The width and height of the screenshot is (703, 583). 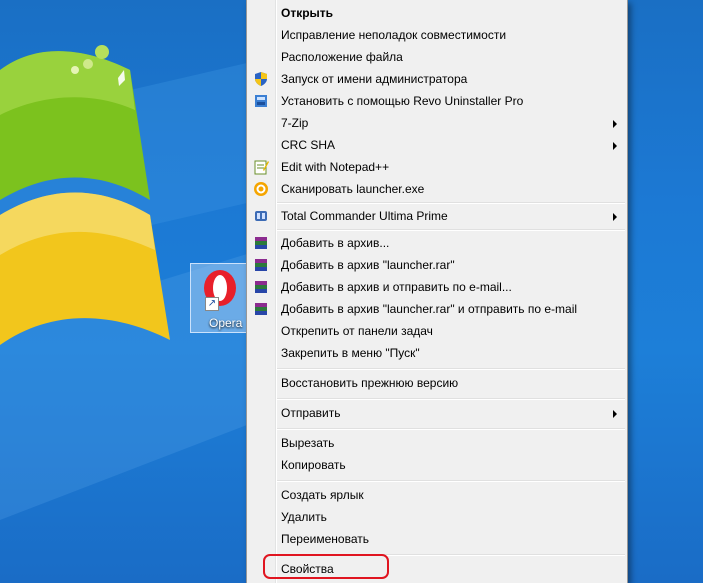 I want to click on menu-item-file-location: Расположение файла, so click(x=437, y=57).